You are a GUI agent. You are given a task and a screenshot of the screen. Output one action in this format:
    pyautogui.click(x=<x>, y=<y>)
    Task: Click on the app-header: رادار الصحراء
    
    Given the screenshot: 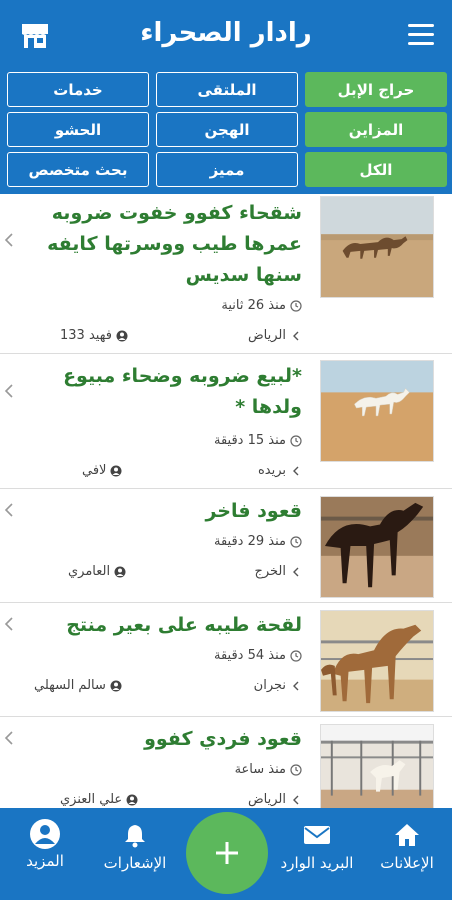 What is the action you would take?
    pyautogui.click(x=226, y=35)
    